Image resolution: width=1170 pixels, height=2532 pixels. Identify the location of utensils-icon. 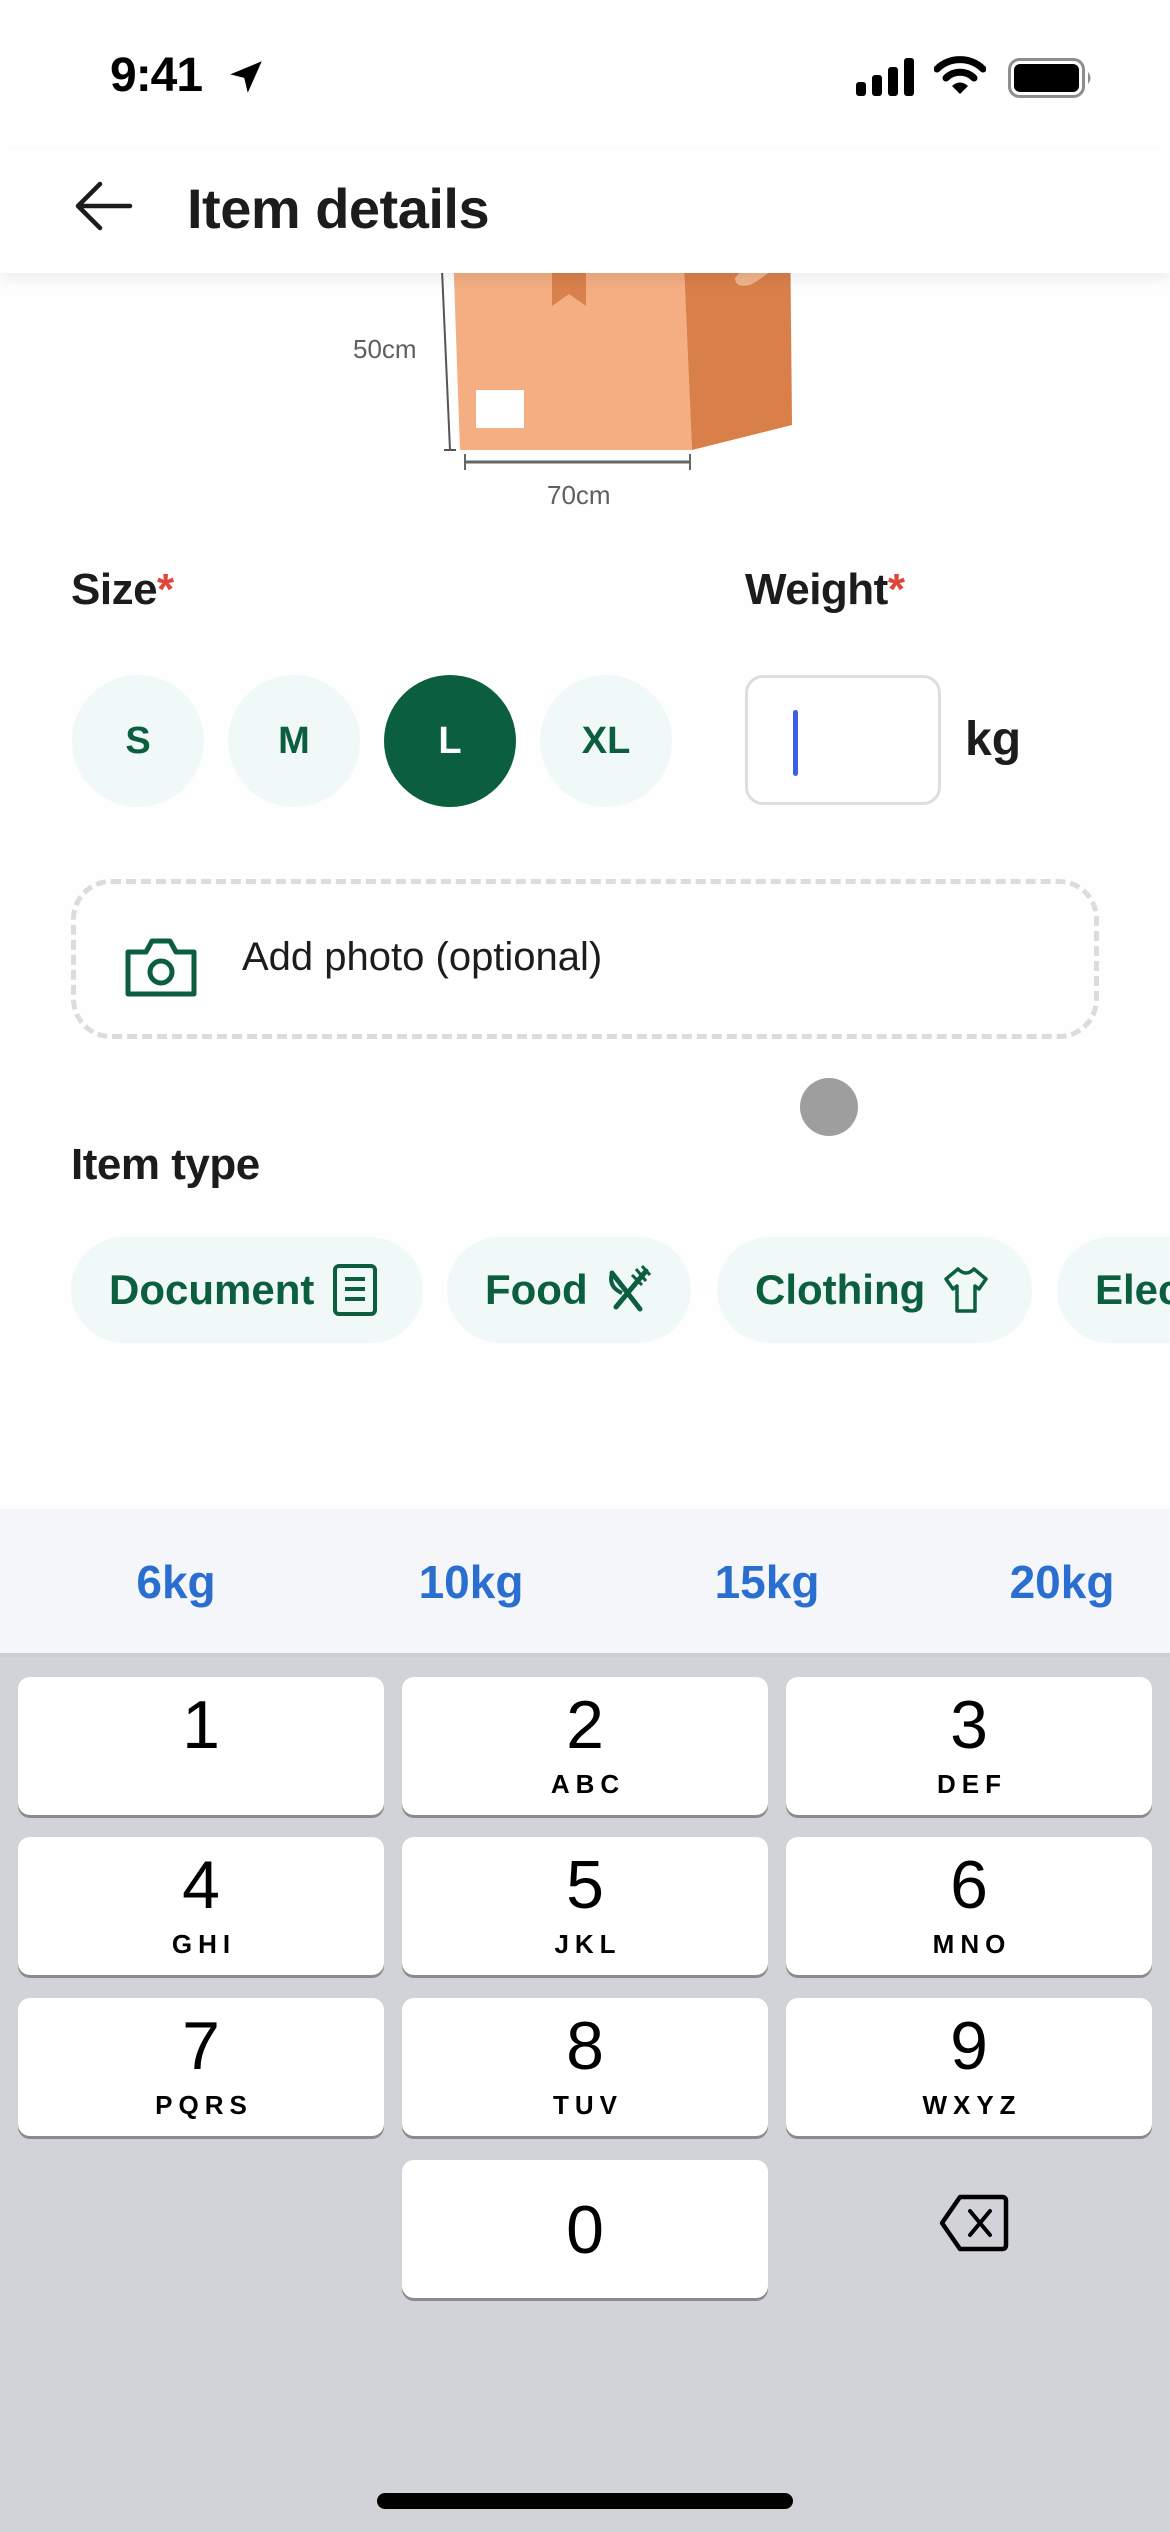
(629, 1288).